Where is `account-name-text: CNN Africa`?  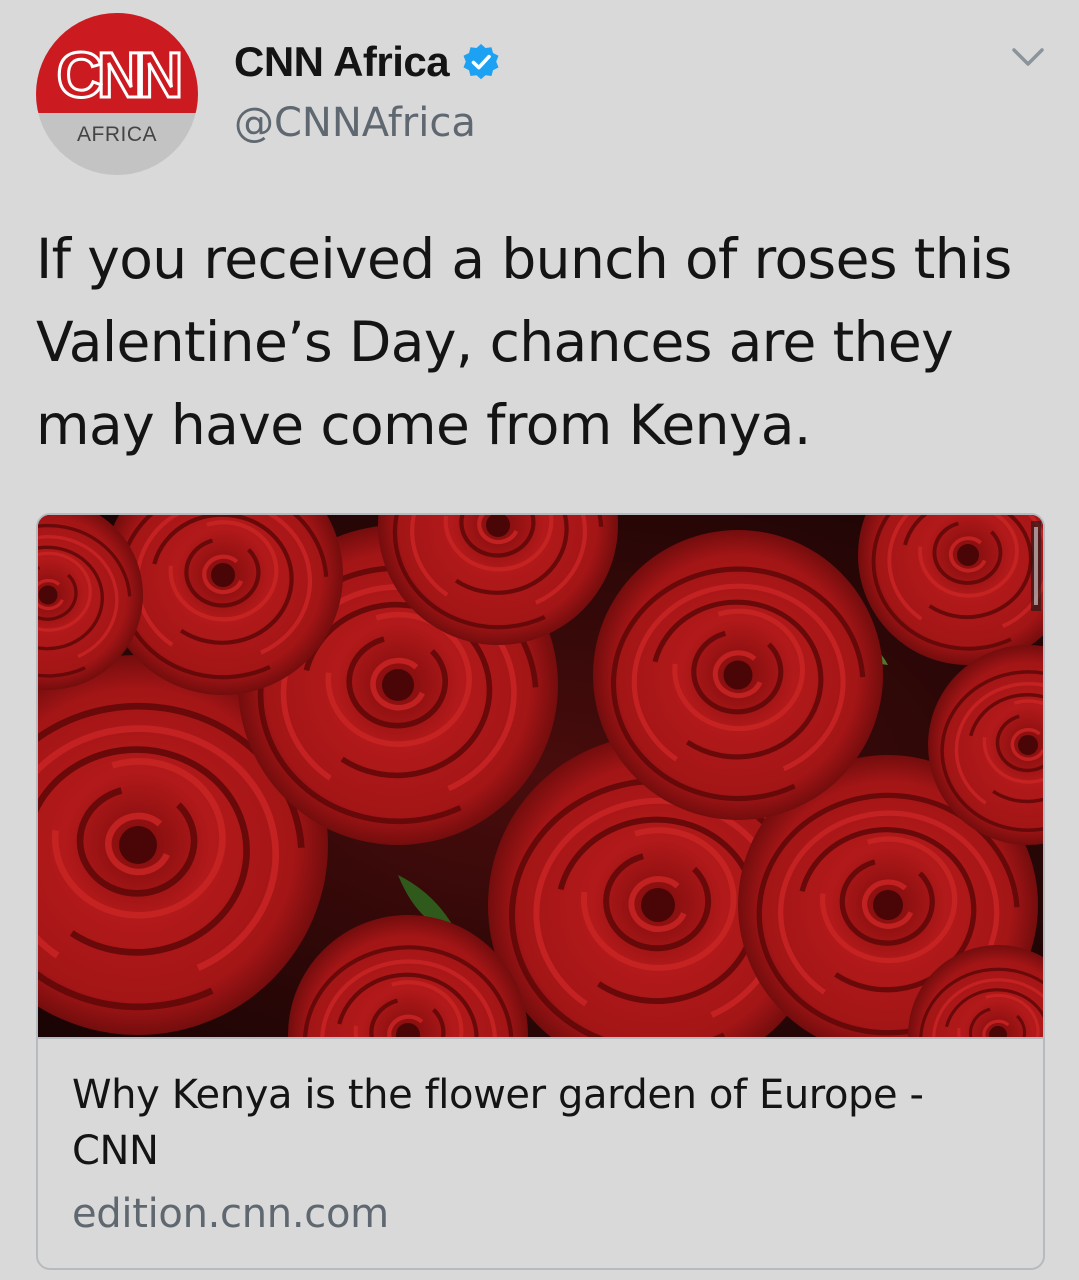
account-name-text: CNN Africa is located at coordinates (342, 61).